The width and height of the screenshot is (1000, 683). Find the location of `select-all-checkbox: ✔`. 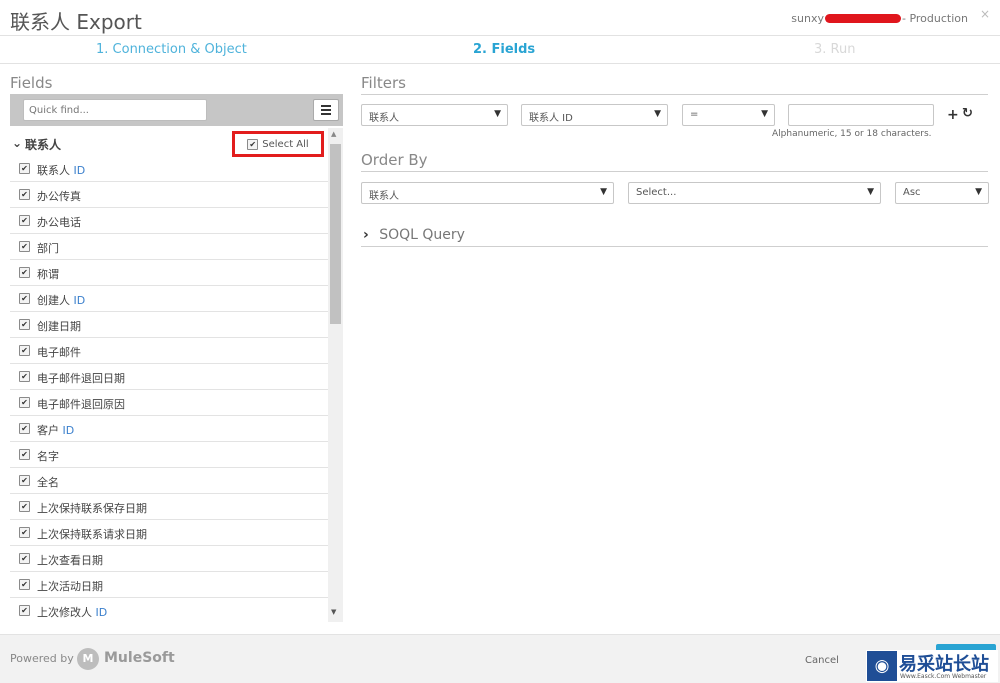

select-all-checkbox: ✔ is located at coordinates (253, 144).